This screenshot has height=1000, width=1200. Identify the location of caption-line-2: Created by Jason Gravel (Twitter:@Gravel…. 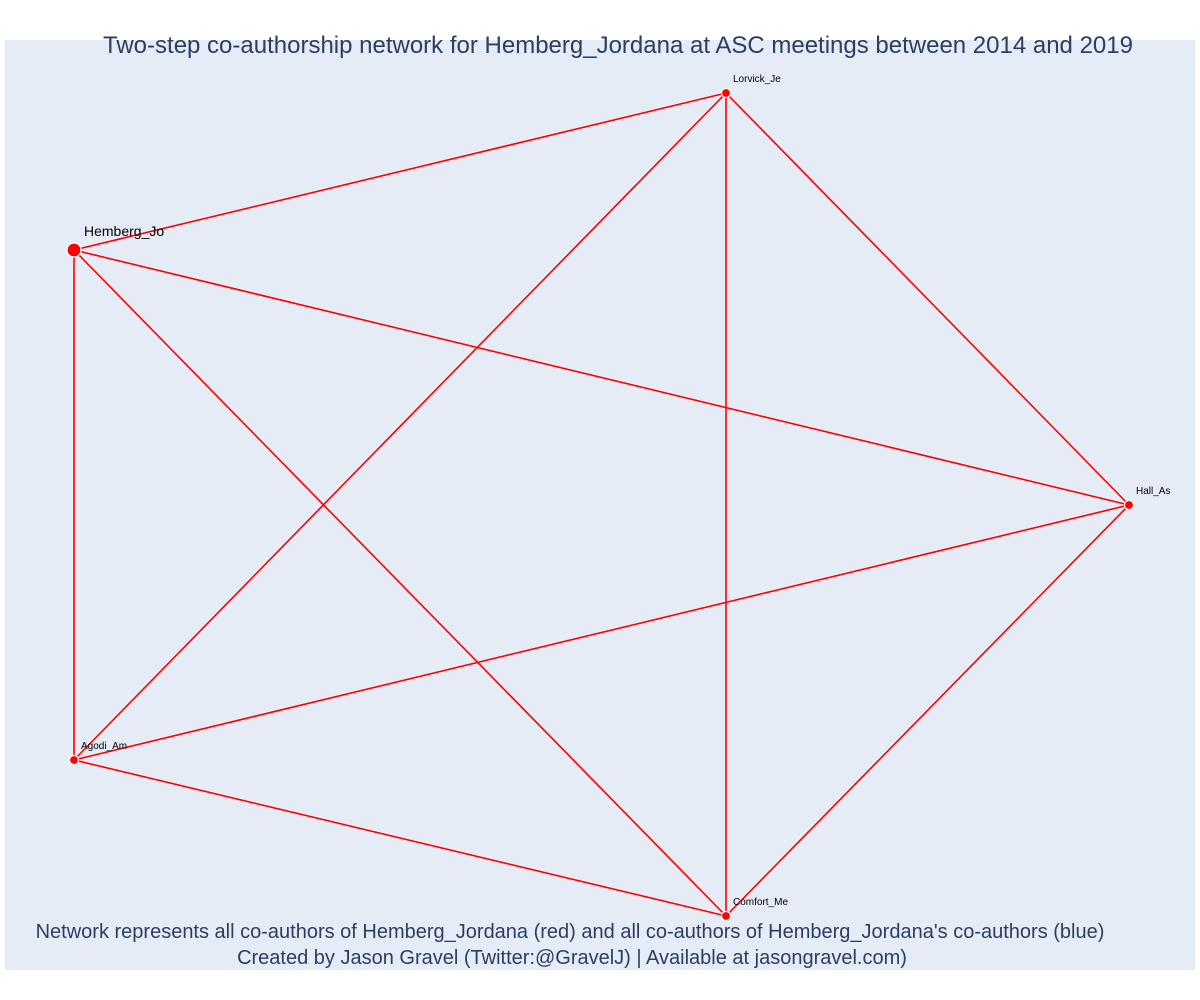
(572, 958).